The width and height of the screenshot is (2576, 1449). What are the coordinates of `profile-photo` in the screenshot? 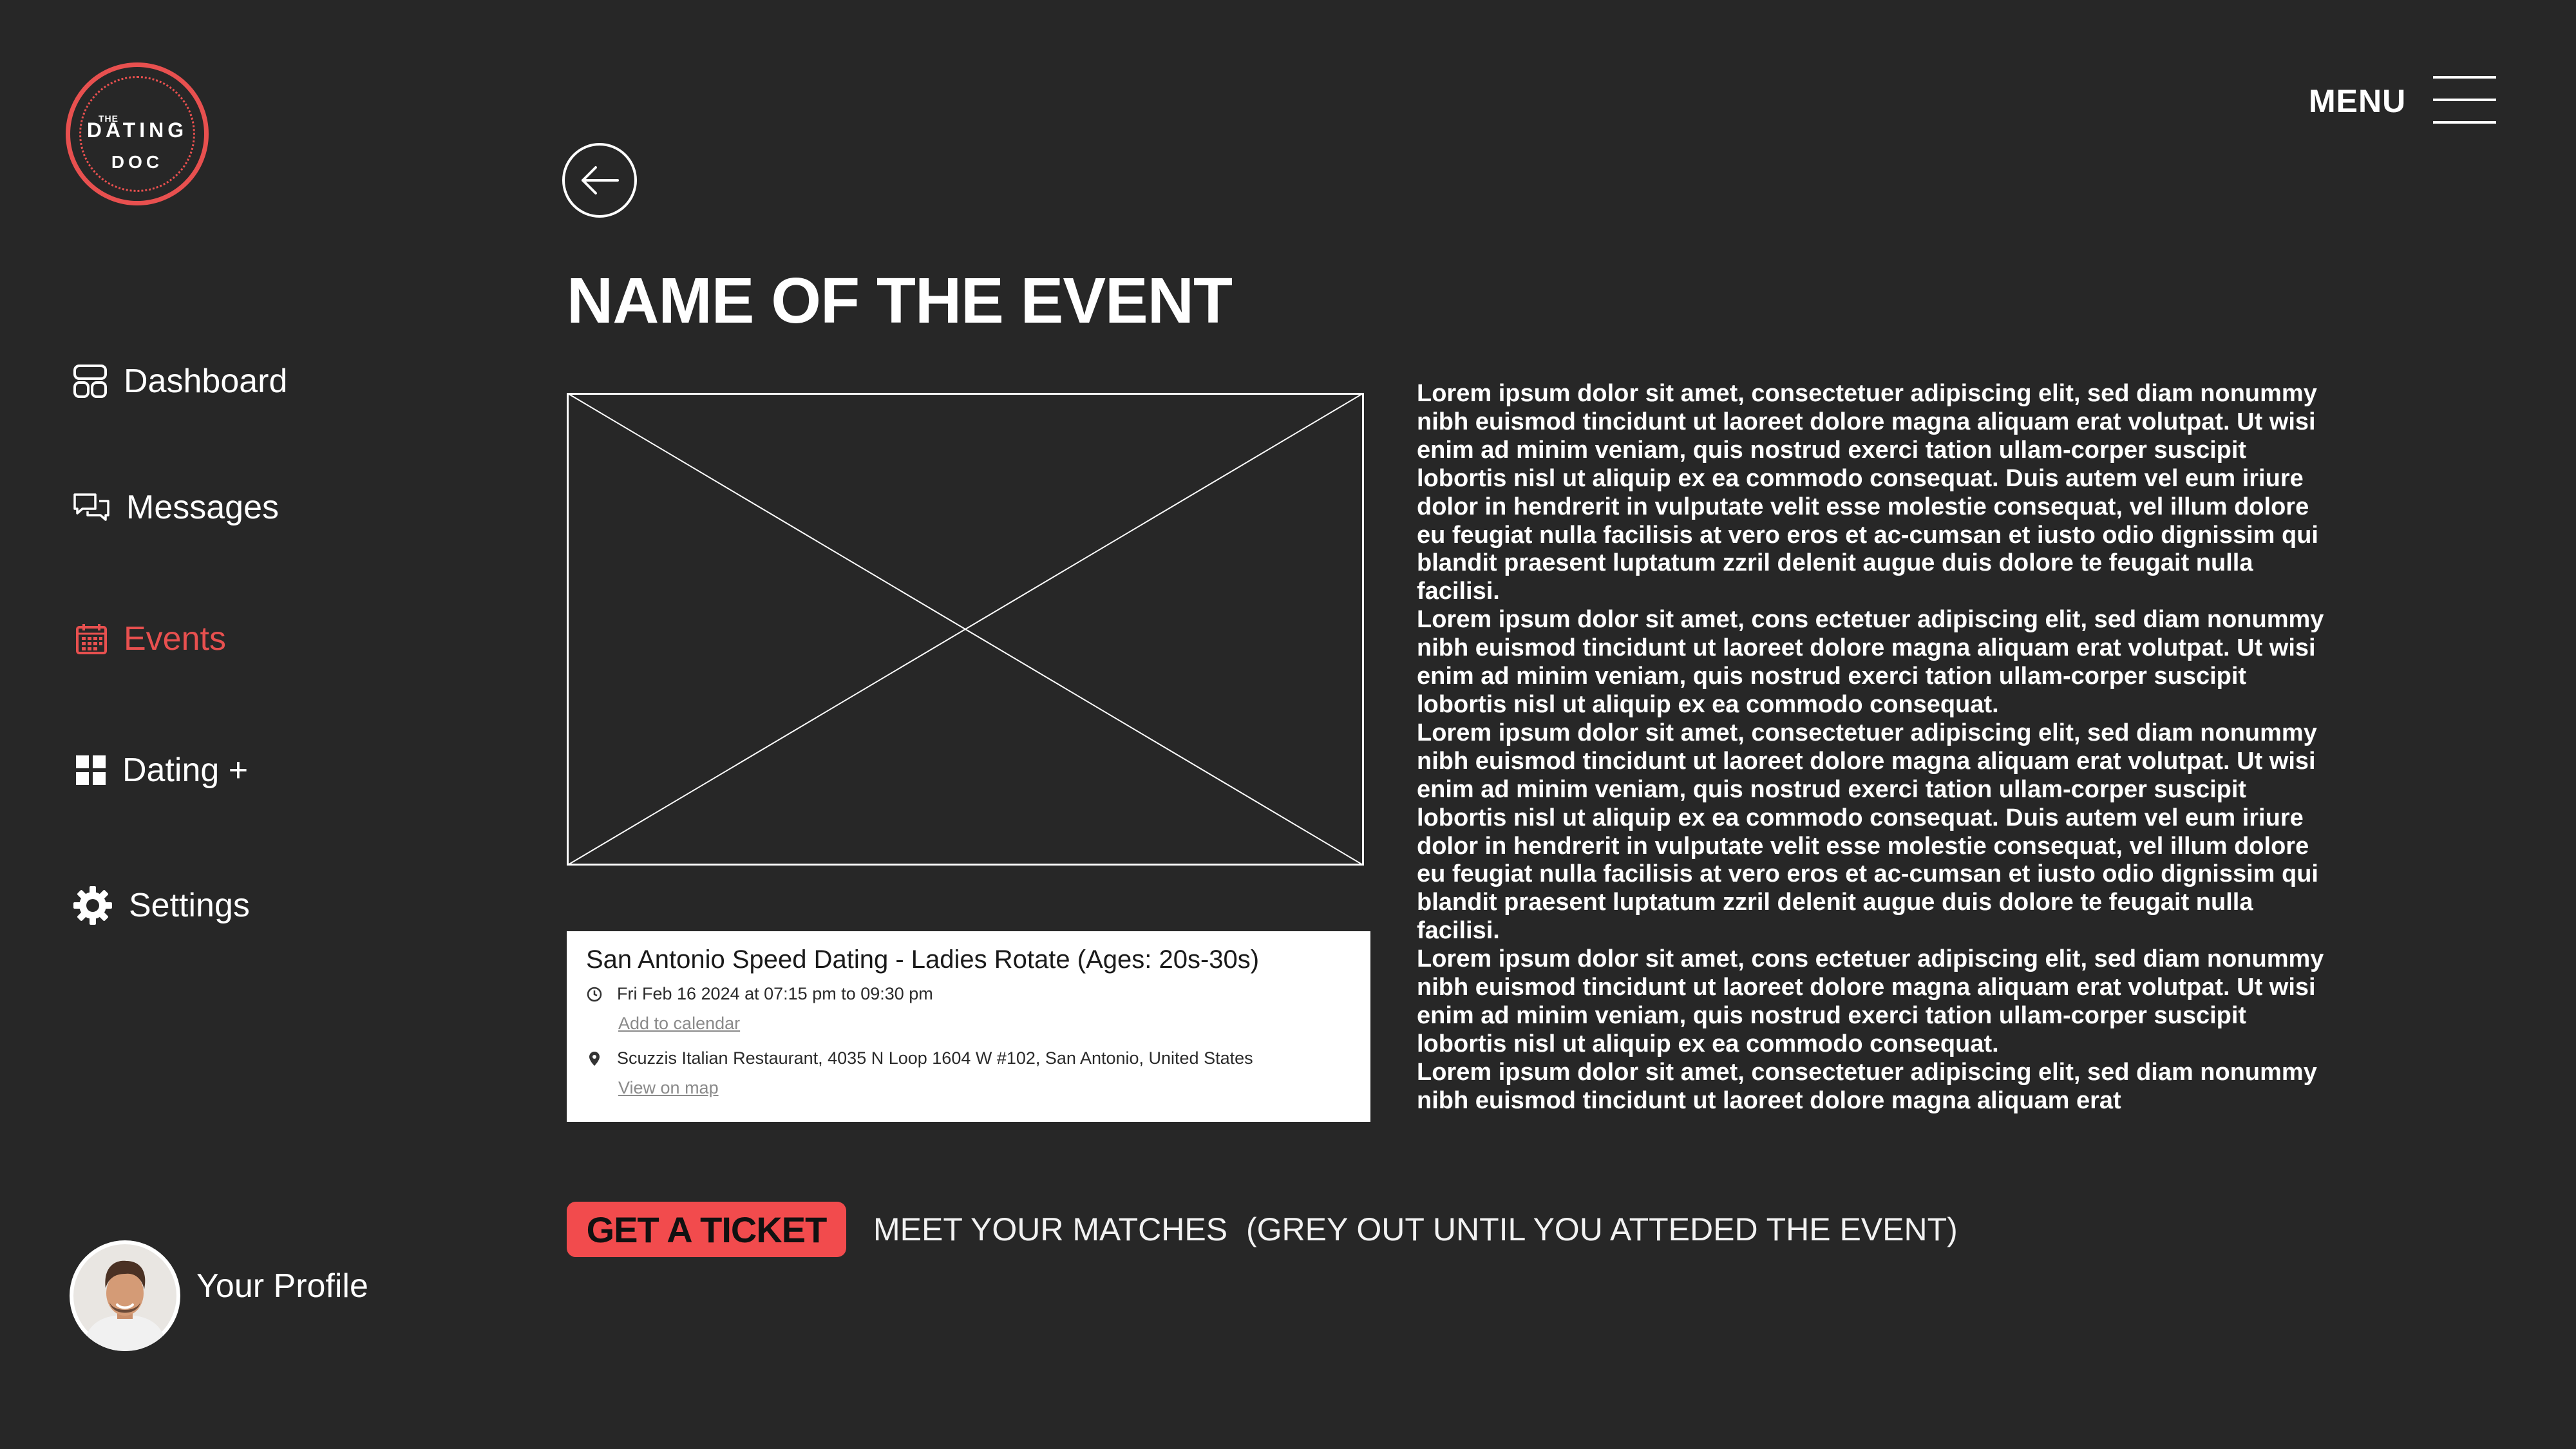 It's located at (124, 1297).